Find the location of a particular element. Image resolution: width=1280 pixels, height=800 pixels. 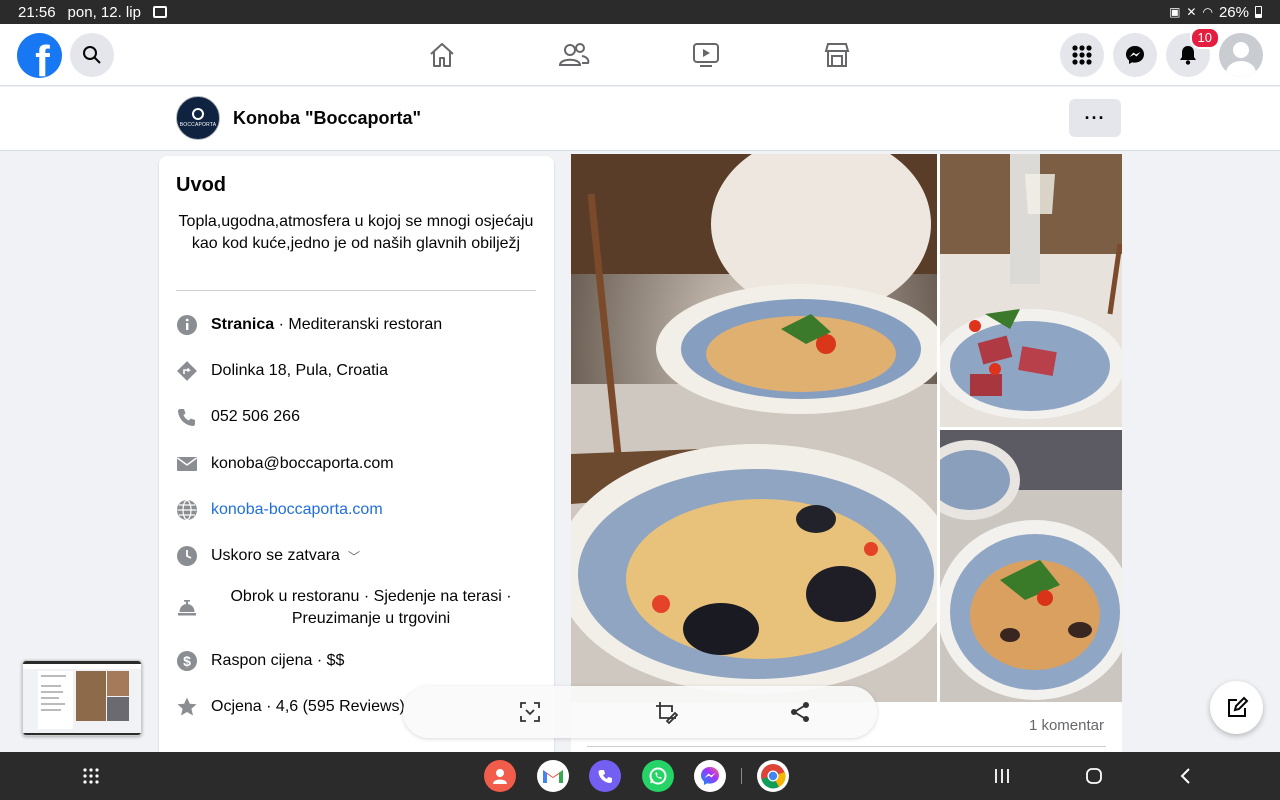

address-row: Dolinka 18, Pula, Croatia is located at coordinates (361, 371).